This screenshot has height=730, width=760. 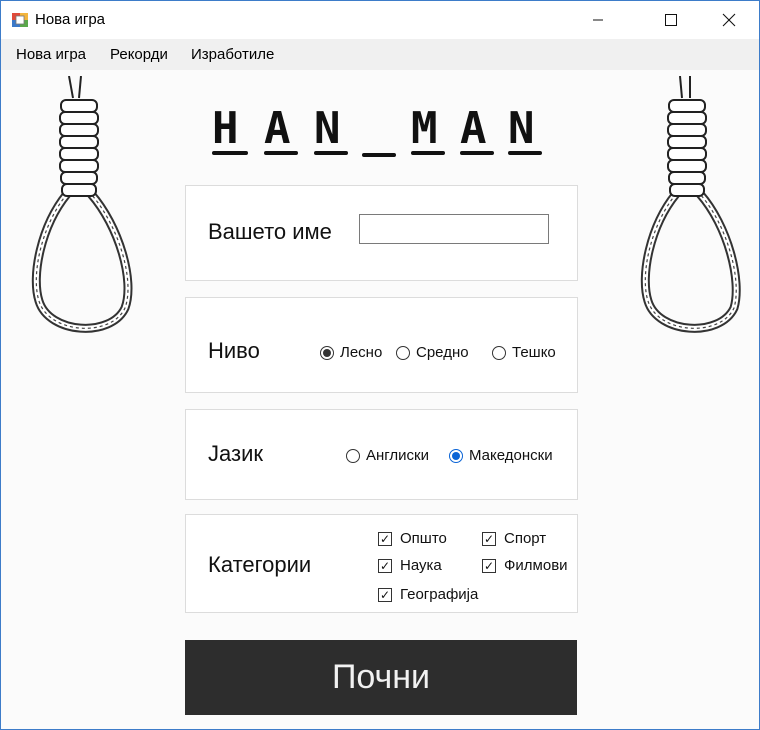 I want to click on name-label: Вашето име, so click(x=270, y=231).